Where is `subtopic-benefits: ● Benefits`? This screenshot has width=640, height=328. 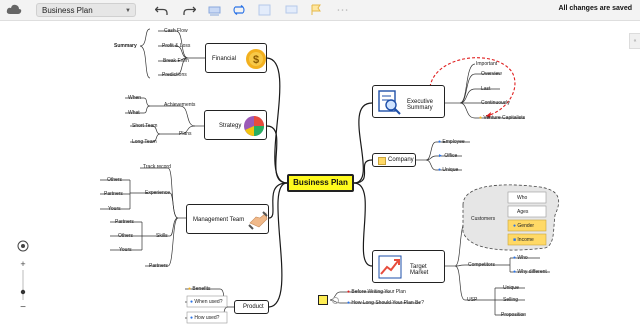
subtopic-benefits: ● Benefits is located at coordinates (199, 289).